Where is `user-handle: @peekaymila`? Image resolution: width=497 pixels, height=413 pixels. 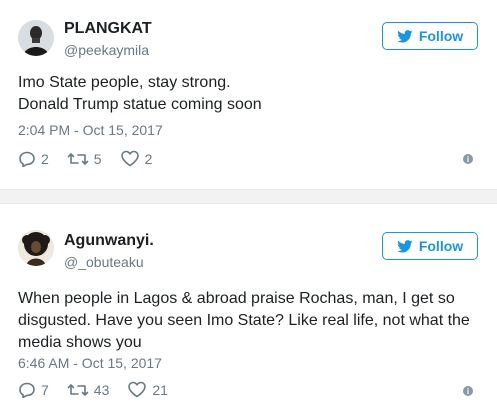 user-handle: @peekaymila is located at coordinates (106, 50).